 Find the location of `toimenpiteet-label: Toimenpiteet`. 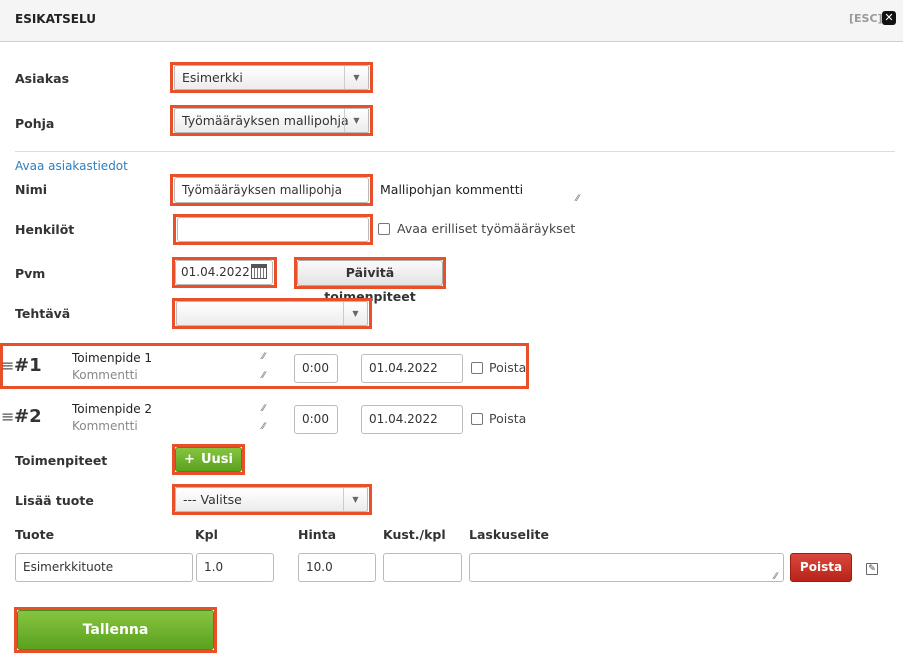

toimenpiteet-label: Toimenpiteet is located at coordinates (61, 460).